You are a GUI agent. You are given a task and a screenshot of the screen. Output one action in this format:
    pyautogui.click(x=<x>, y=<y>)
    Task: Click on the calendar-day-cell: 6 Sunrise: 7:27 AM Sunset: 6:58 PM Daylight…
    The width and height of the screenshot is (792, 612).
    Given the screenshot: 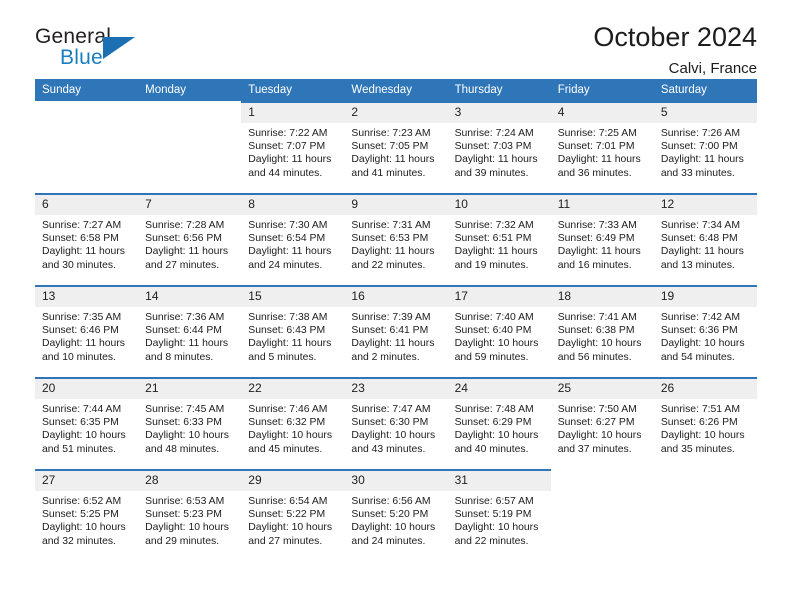 What is the action you would take?
    pyautogui.click(x=87, y=239)
    